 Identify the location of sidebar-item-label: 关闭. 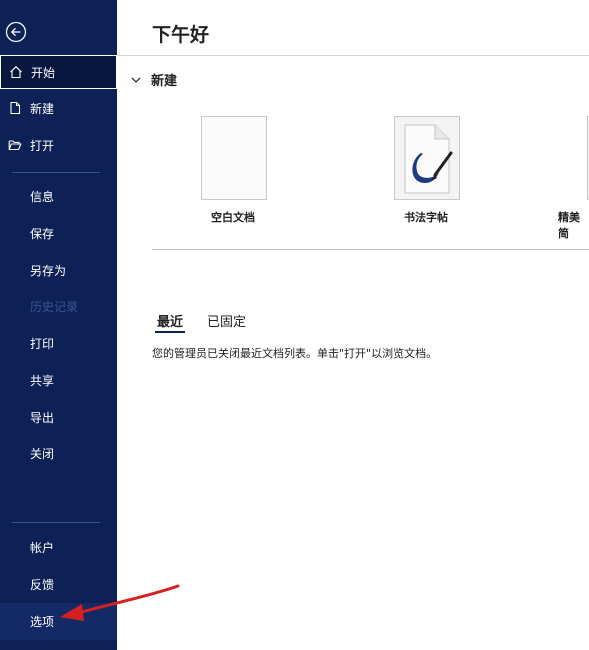
(42, 453).